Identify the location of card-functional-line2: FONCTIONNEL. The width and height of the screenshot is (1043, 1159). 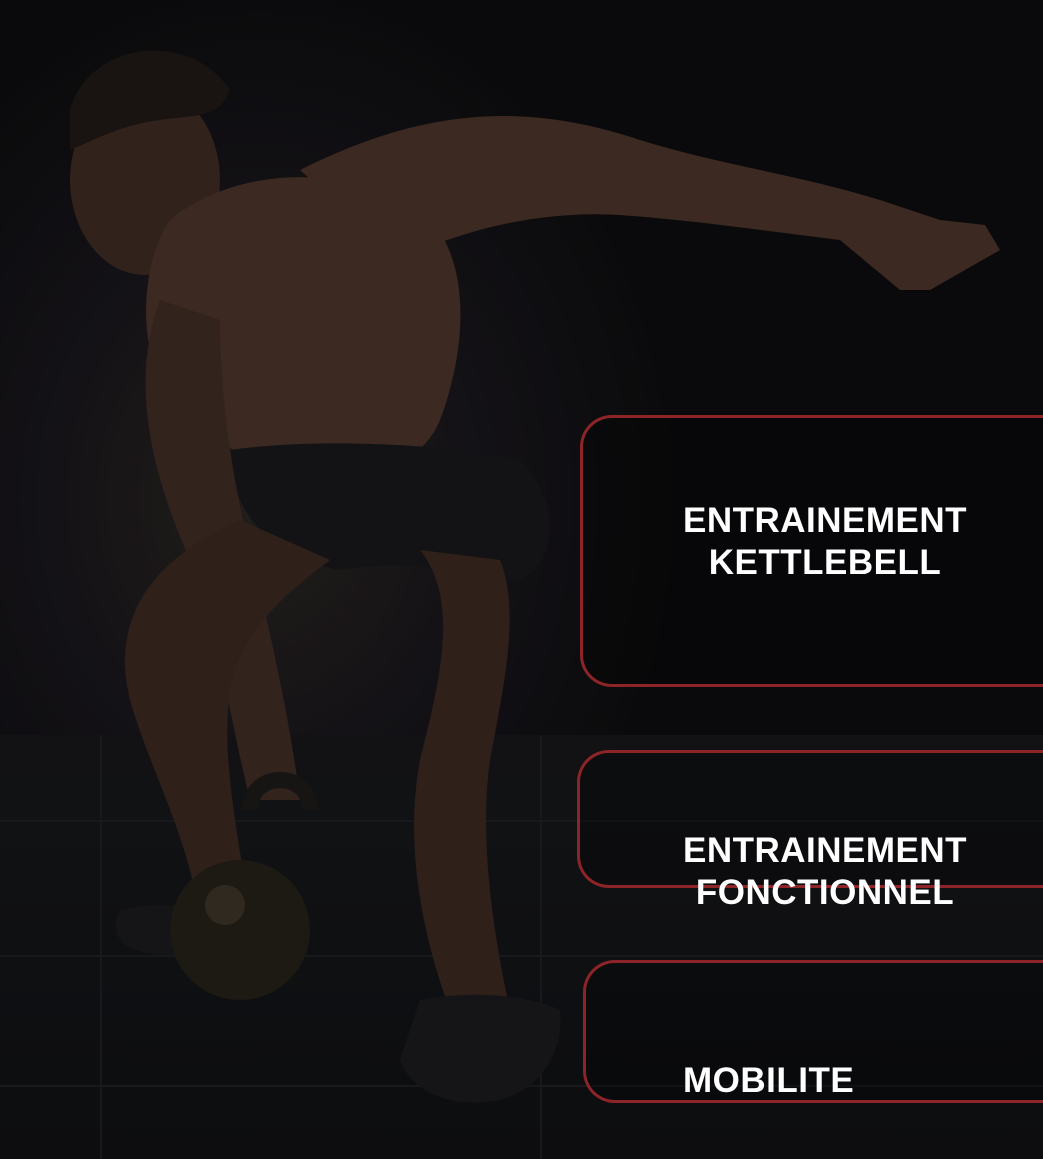
(825, 892).